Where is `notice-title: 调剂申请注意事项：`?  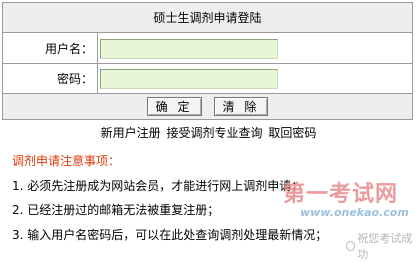 notice-title: 调剂申请注意事项： is located at coordinates (66, 161).